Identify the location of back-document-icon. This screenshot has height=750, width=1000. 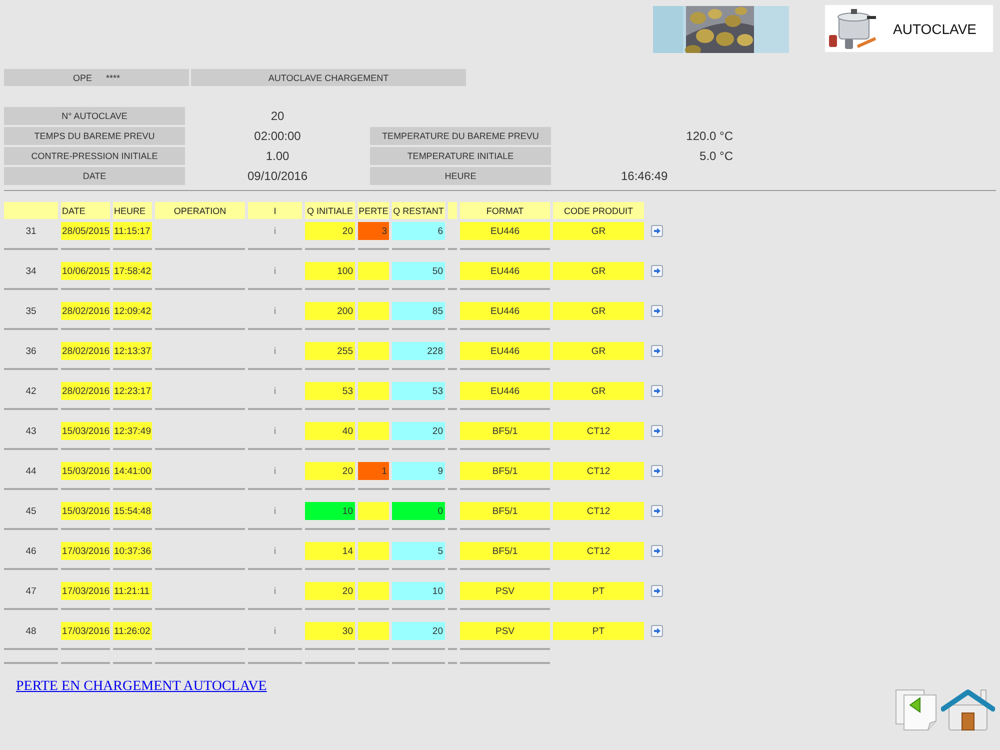
(916, 710).